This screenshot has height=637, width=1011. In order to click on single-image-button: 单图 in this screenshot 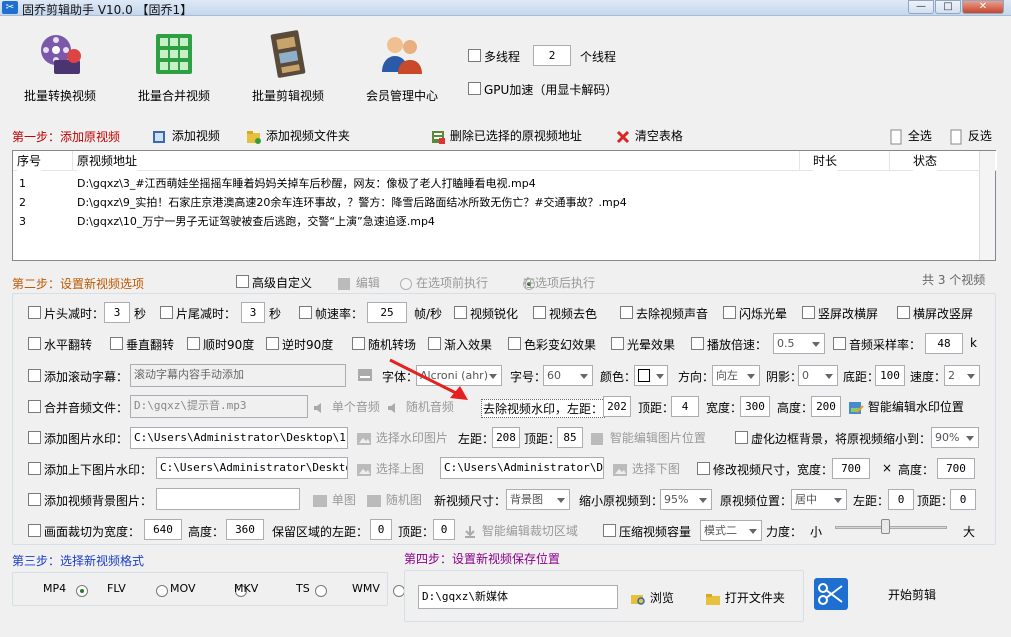, I will do `click(334, 500)`.